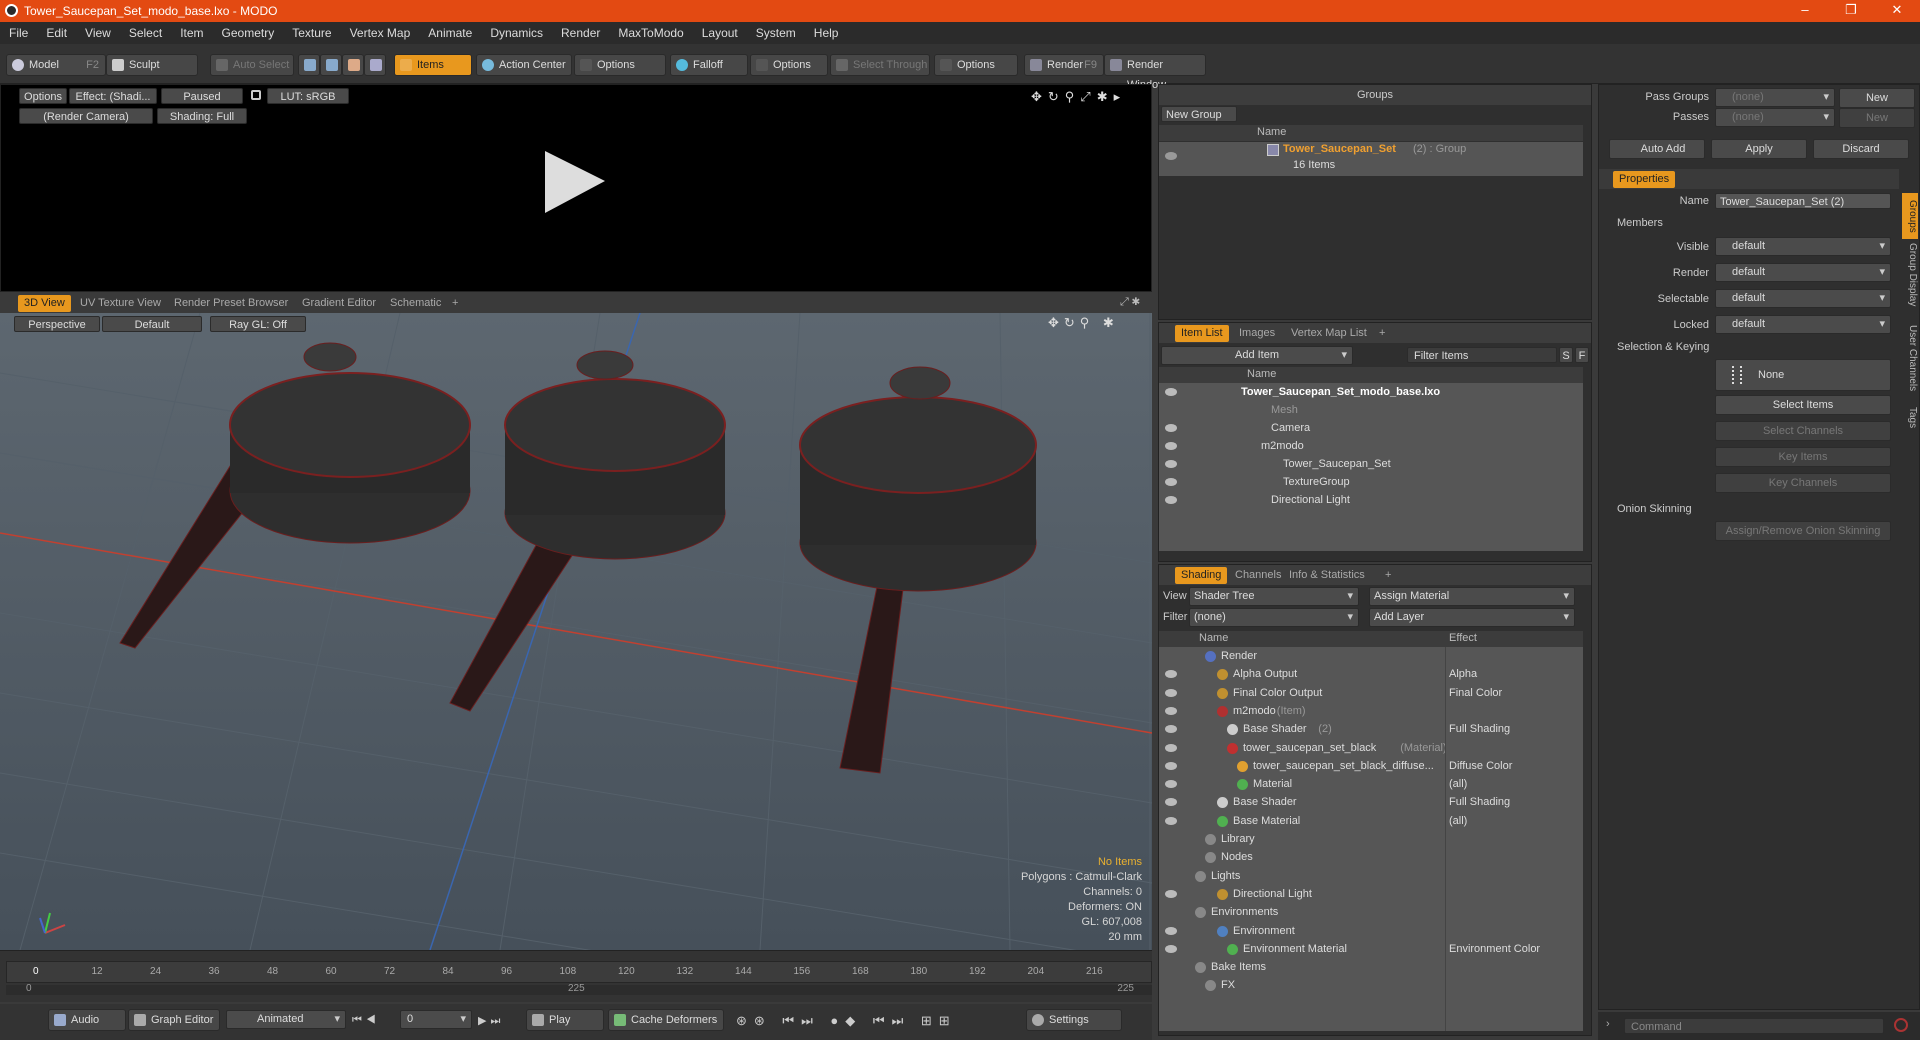 The width and height of the screenshot is (1920, 1040). What do you see at coordinates (1371, 857) in the screenshot?
I see `shader-tree-row: Nodes` at bounding box center [1371, 857].